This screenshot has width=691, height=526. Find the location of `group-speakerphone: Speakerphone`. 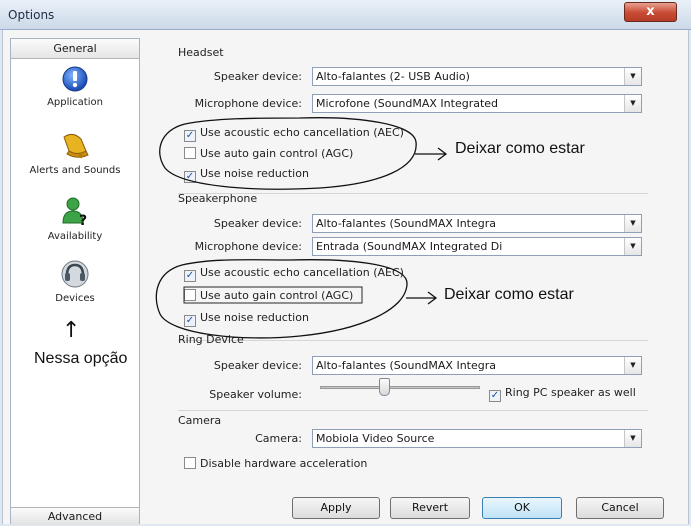

group-speakerphone: Speakerphone is located at coordinates (218, 198).